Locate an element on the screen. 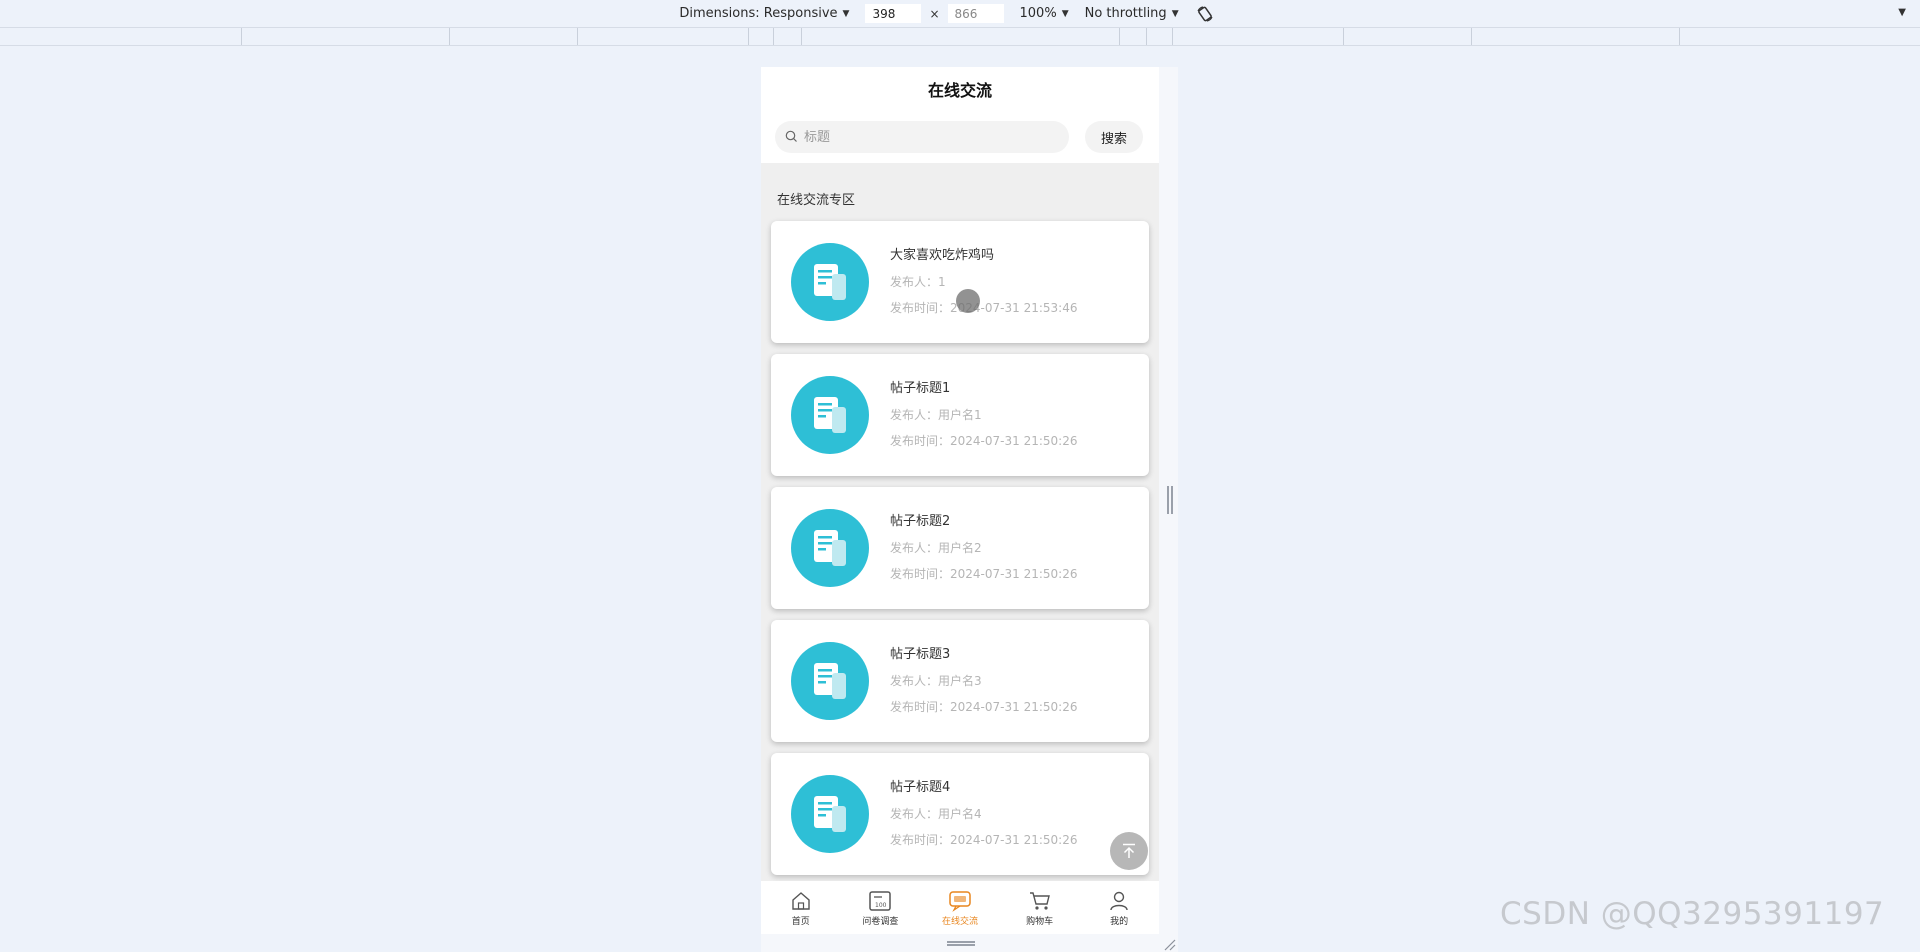 This screenshot has width=1920, height=952. tab-home: 首页 is located at coordinates (801, 908).